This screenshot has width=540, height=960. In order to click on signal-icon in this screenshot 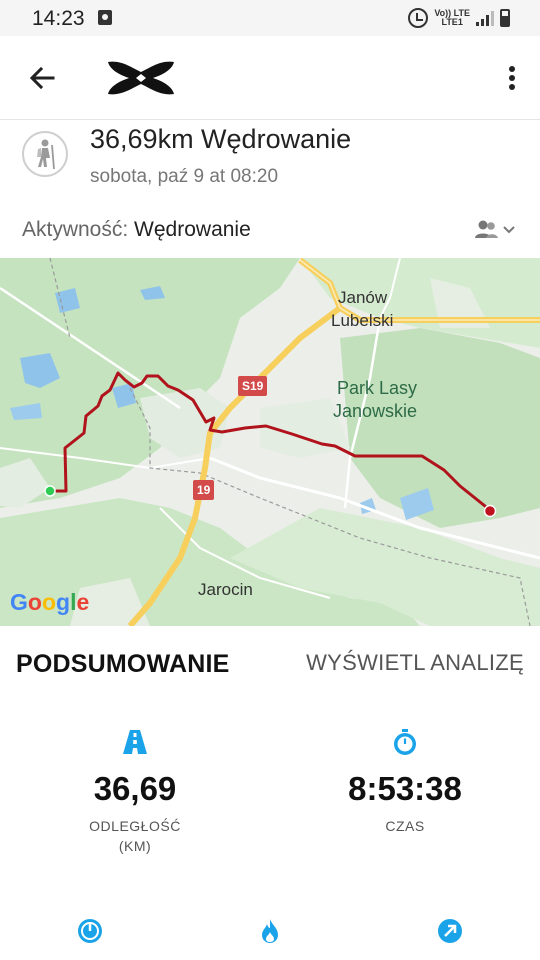, I will do `click(485, 18)`.